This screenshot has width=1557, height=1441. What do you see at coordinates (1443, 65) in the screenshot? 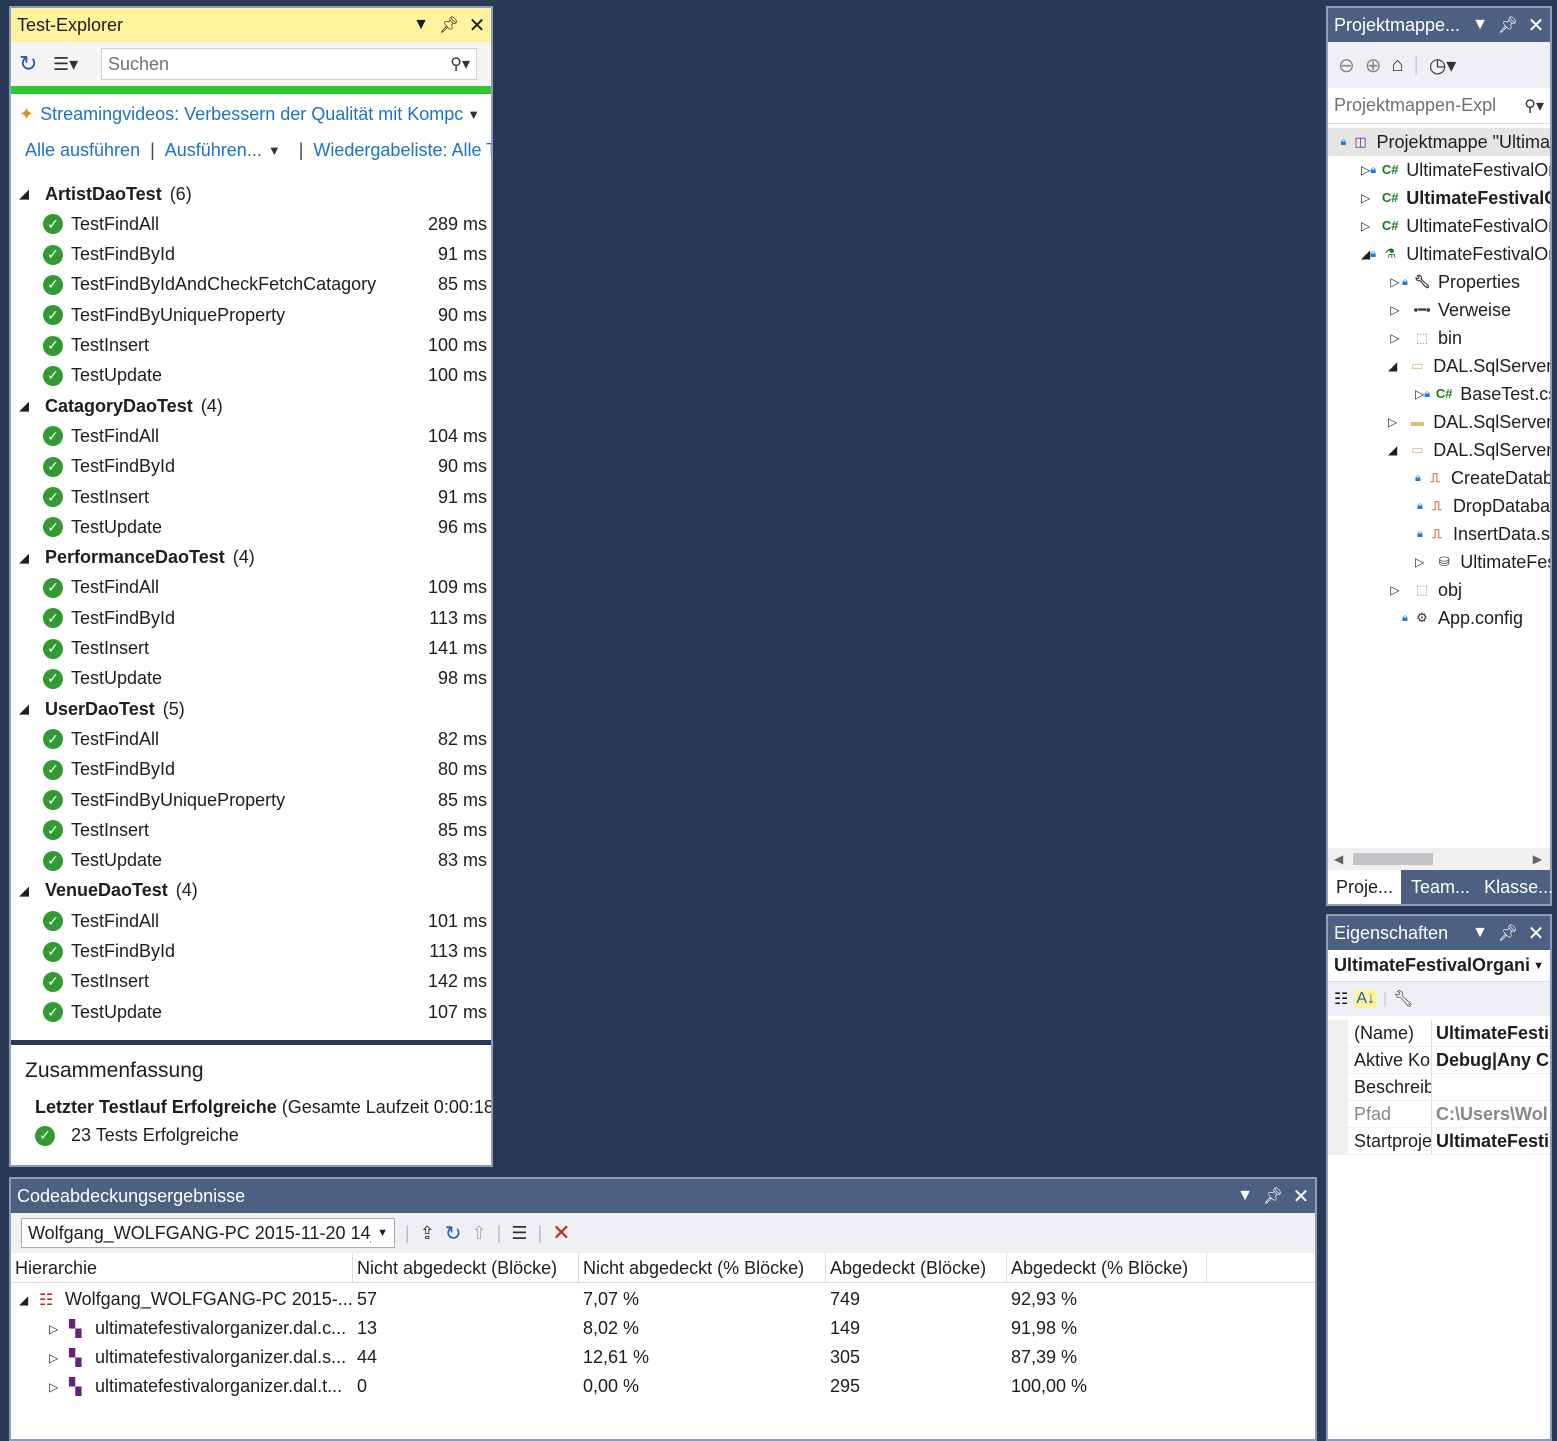
I see `history-icon: ◷▾` at bounding box center [1443, 65].